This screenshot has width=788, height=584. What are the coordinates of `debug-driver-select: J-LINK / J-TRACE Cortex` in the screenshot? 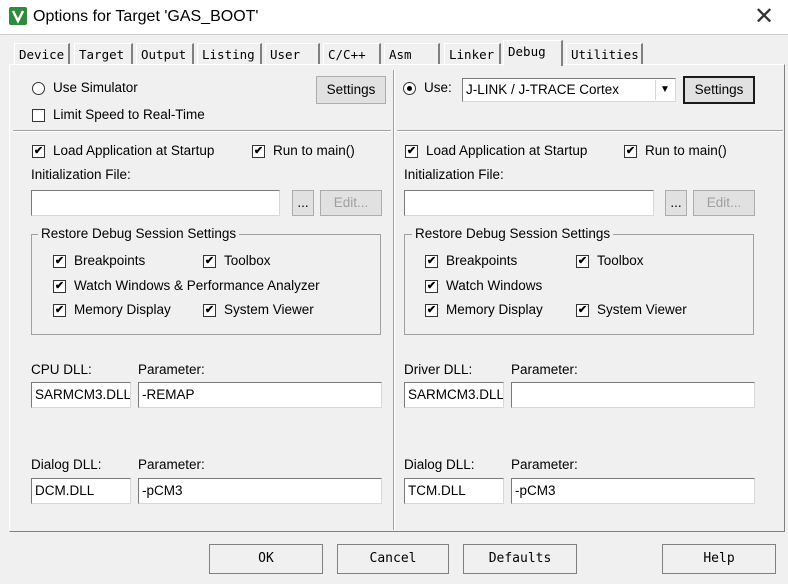 It's located at (569, 90).